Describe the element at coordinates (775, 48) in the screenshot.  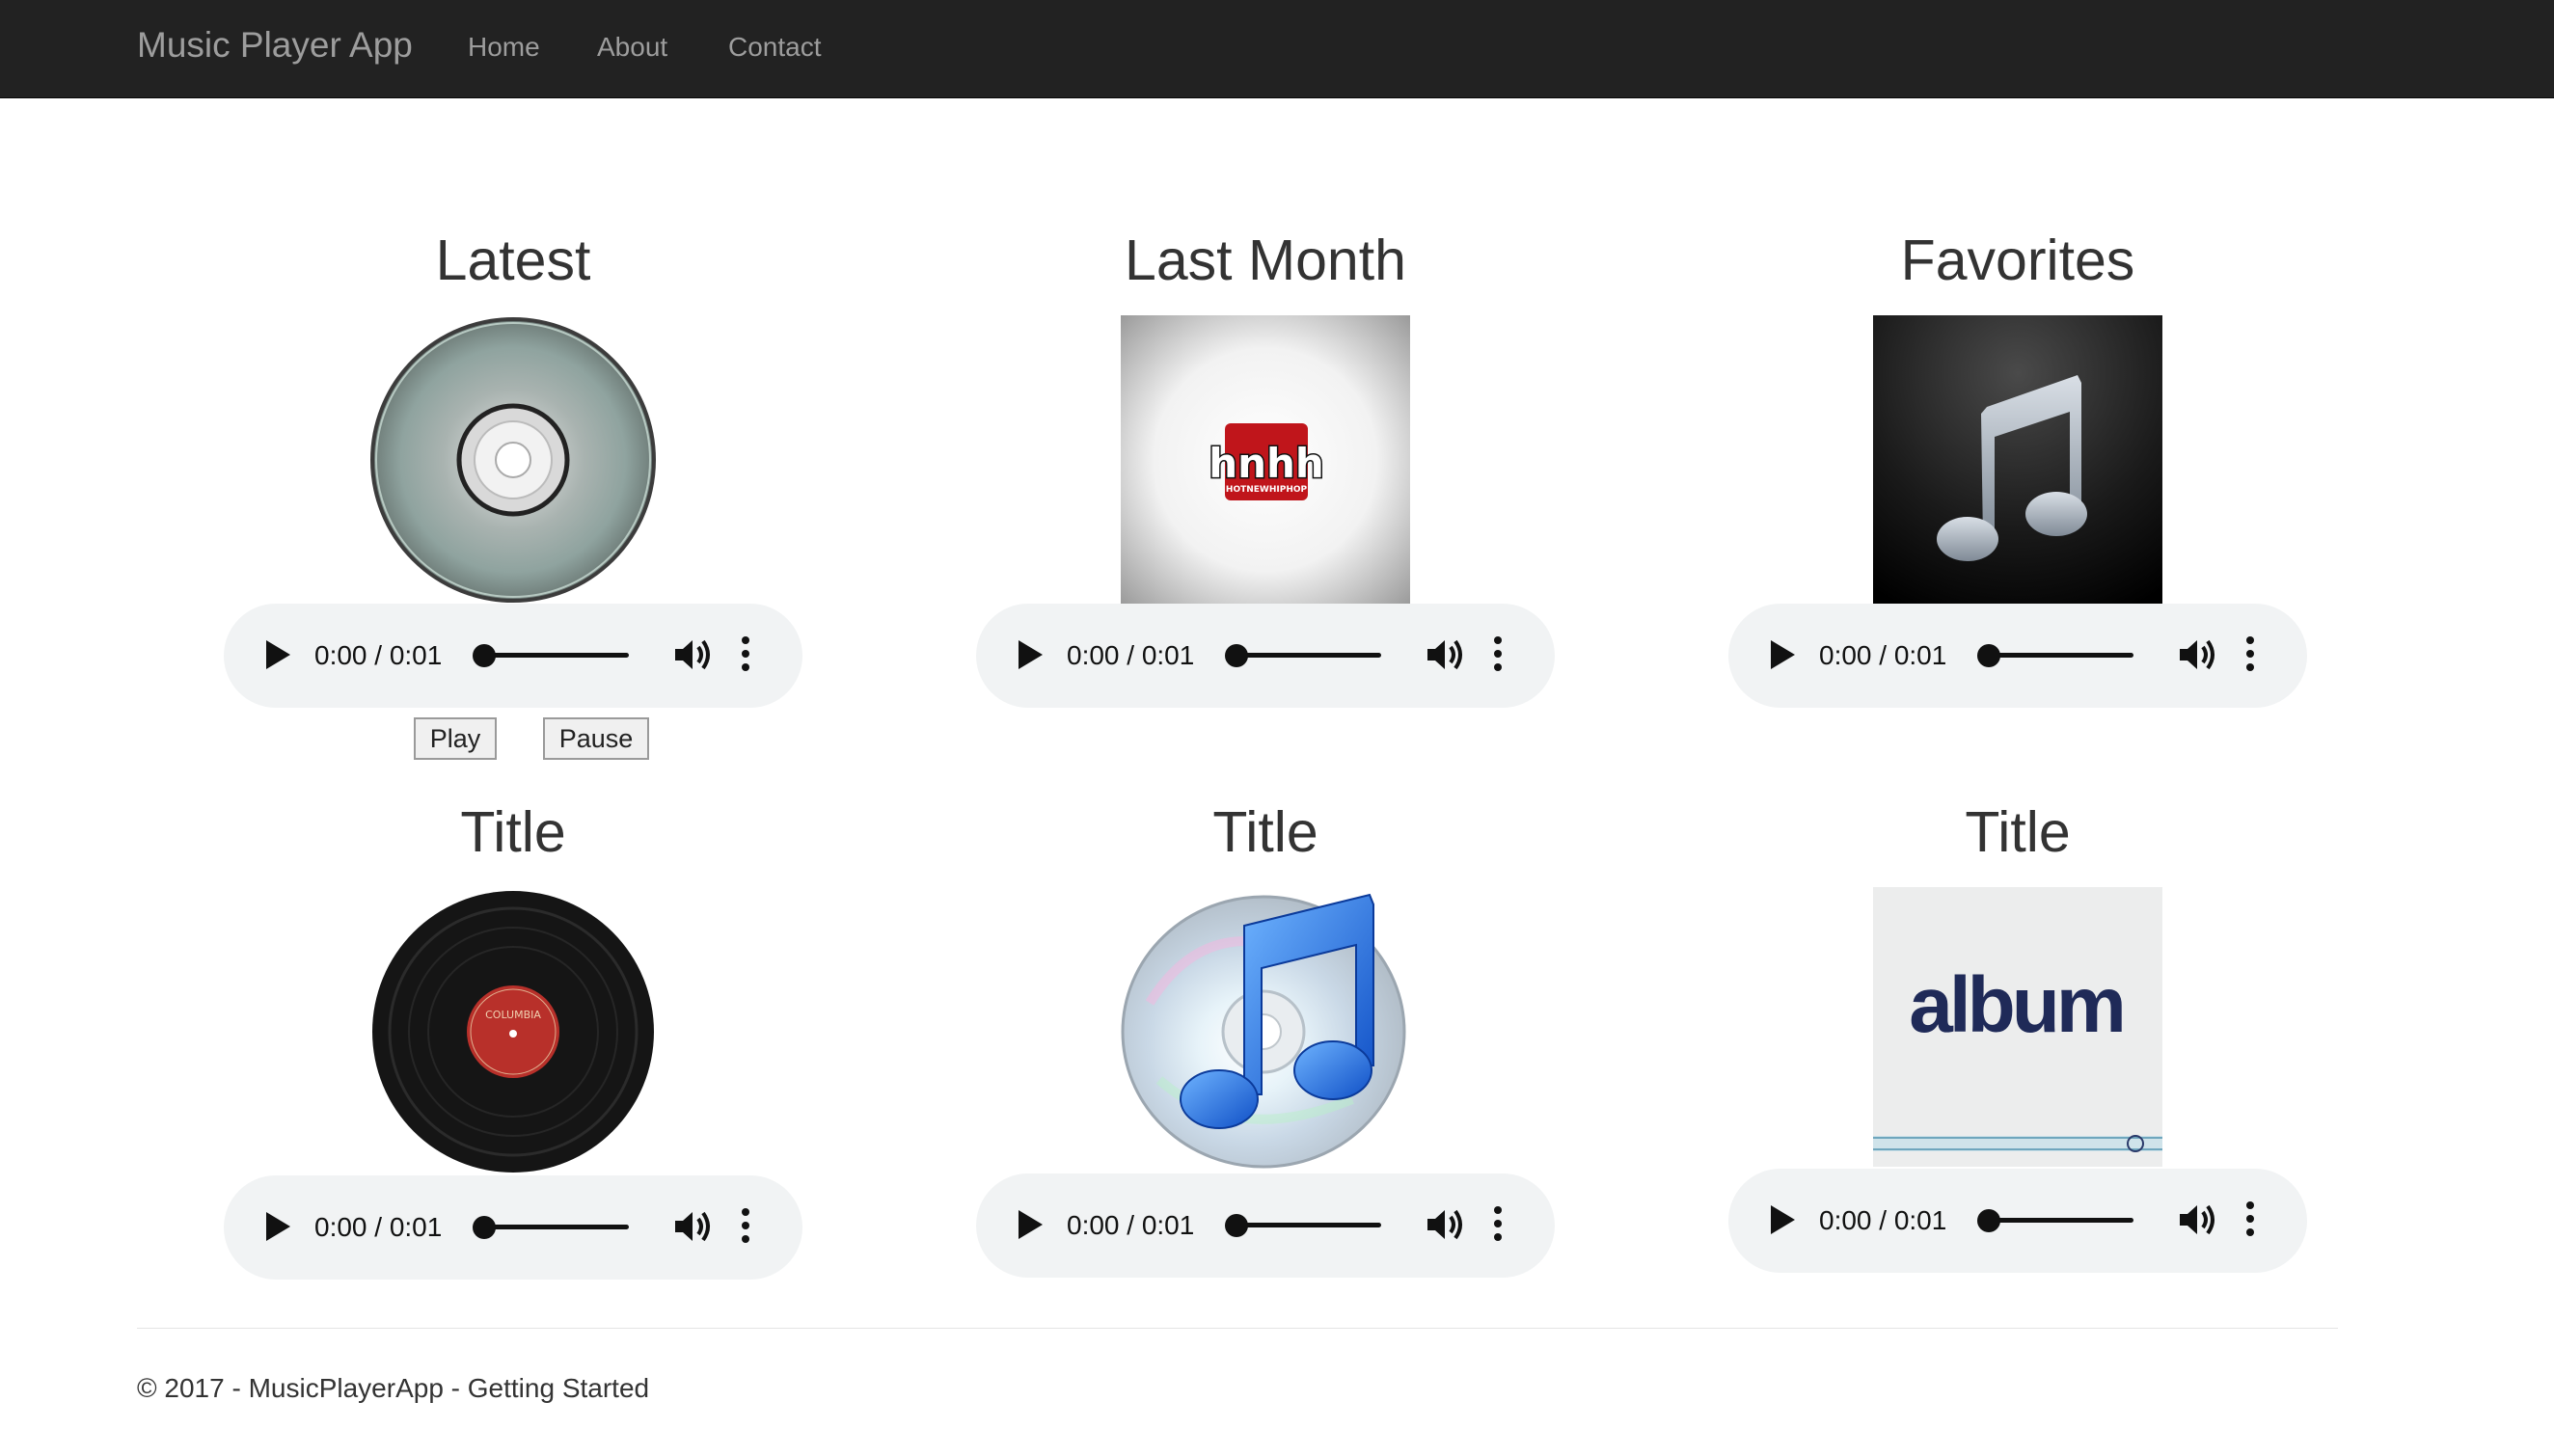
I see `nav-link-contact: Contact` at that location.